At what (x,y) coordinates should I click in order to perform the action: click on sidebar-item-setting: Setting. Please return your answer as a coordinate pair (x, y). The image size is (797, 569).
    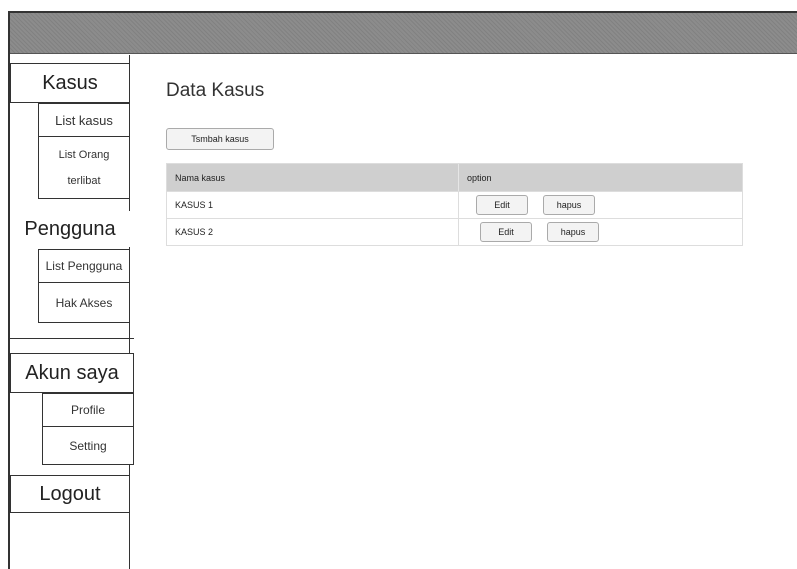
    Looking at the image, I should click on (88, 446).